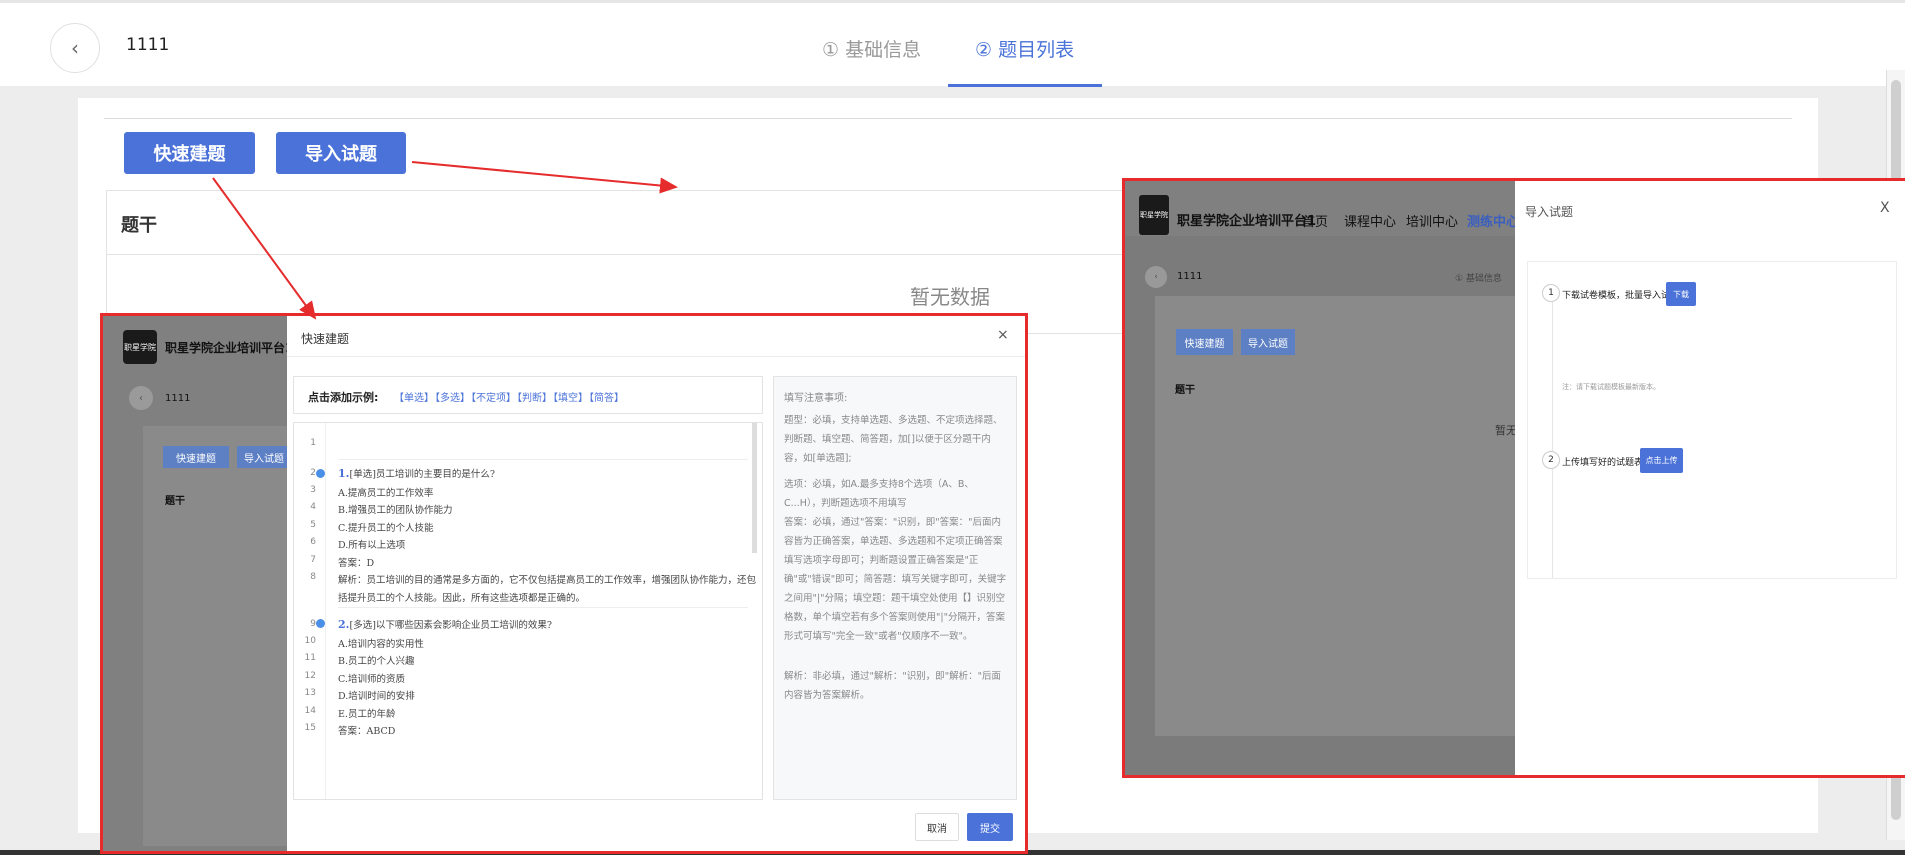  What do you see at coordinates (491, 396) in the screenshot?
I see `example-indefinite: 【不定项】` at bounding box center [491, 396].